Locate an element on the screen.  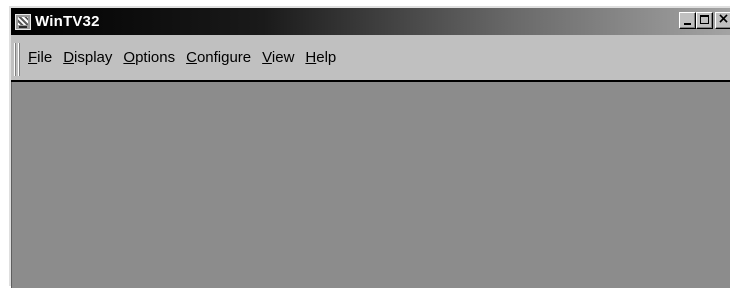
menu-items: File Display Options Configure View Help is located at coordinates (187, 57).